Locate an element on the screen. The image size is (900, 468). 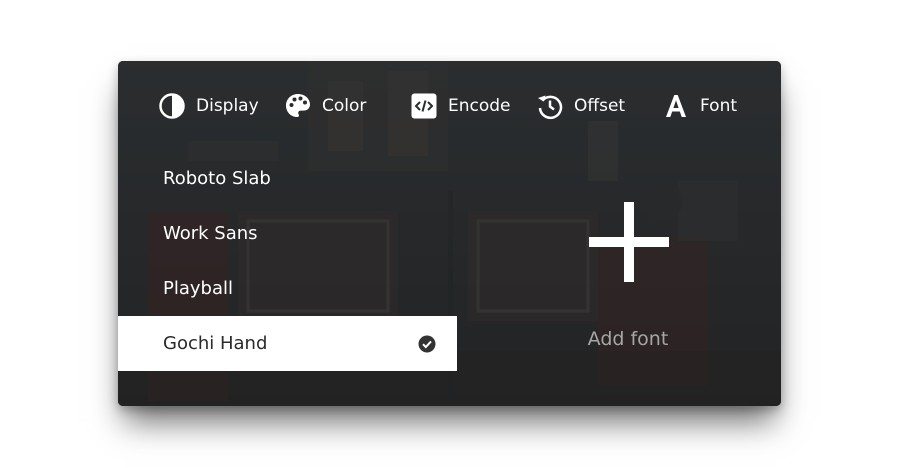
font-list-item-selected: Gochi Hand is located at coordinates (287, 343).